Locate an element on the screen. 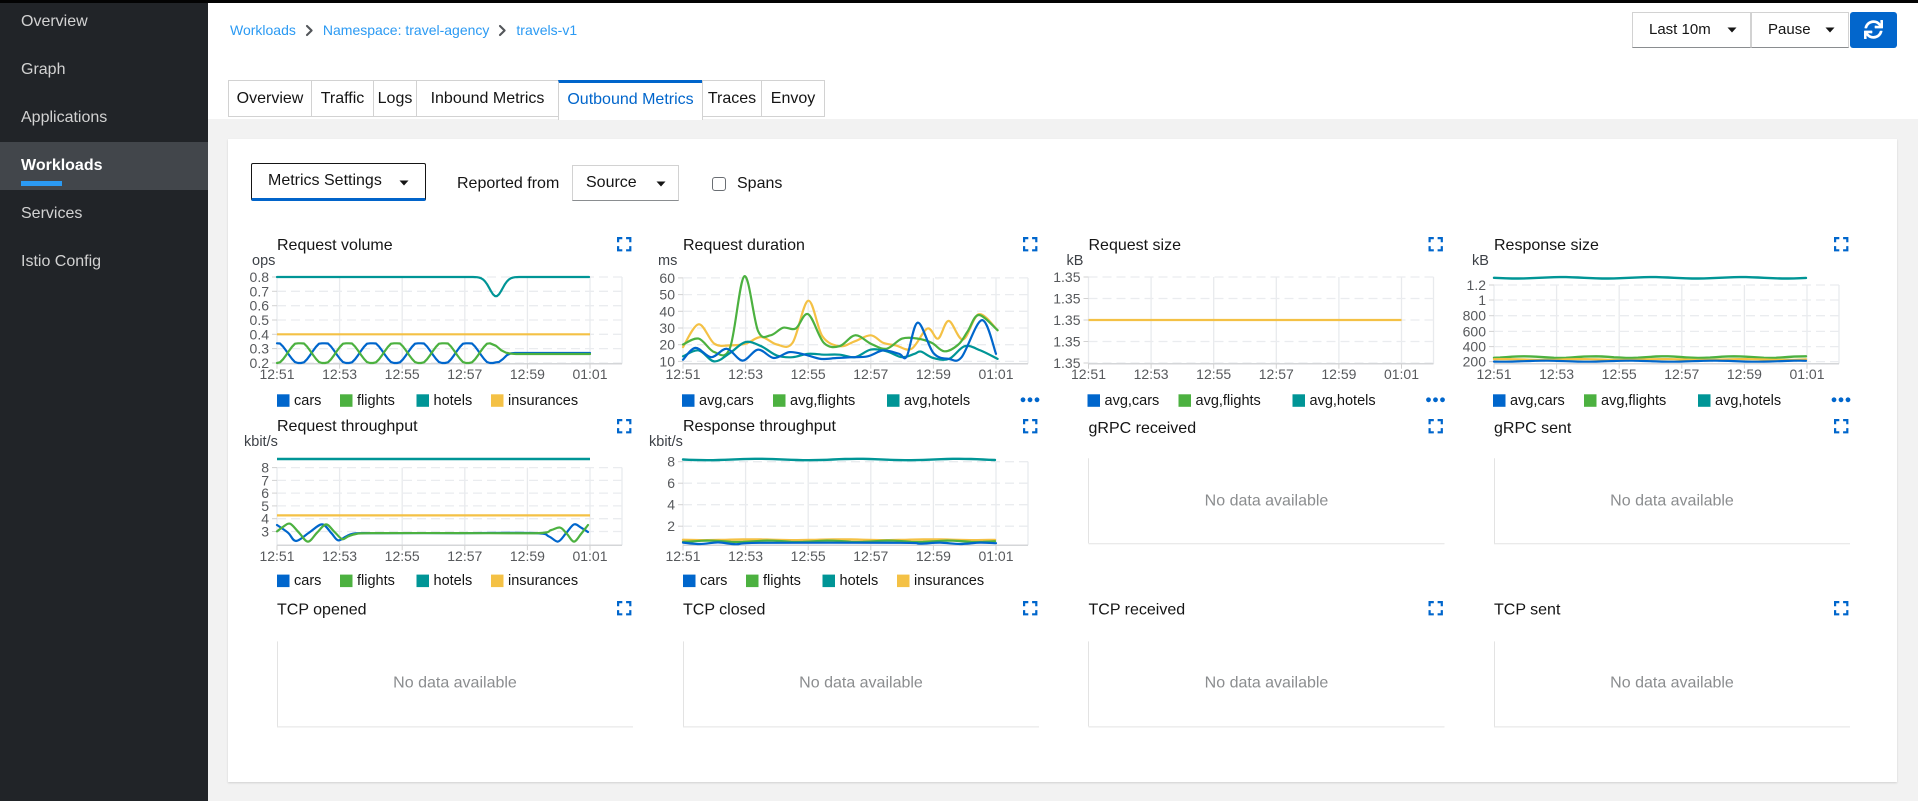 This screenshot has width=1918, height=801. svg-text: Request volume is located at coordinates (335, 245).